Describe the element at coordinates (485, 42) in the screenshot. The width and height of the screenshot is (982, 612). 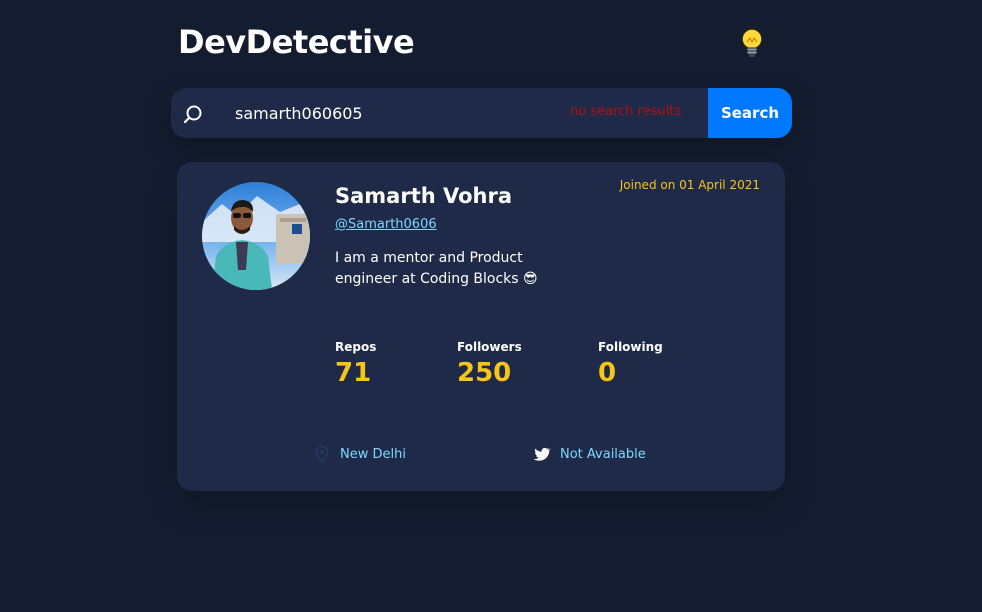
I see `header: DevDetective` at that location.